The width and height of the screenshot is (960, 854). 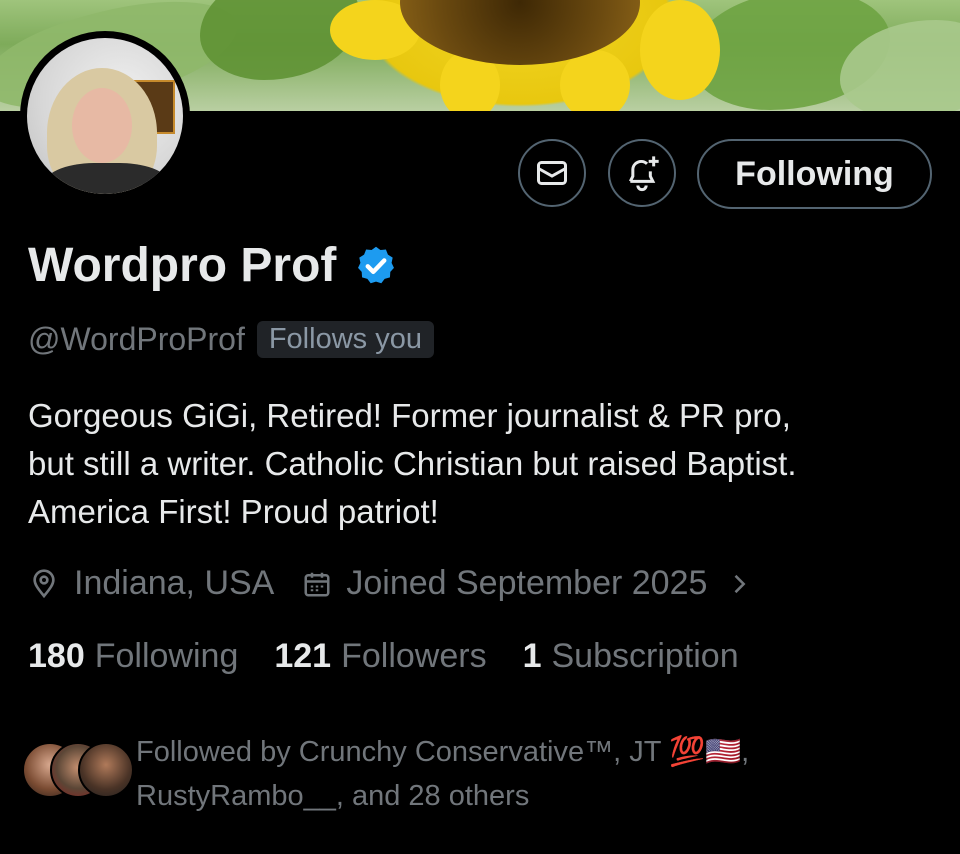 What do you see at coordinates (317, 584) in the screenshot?
I see `calendar-icon` at bounding box center [317, 584].